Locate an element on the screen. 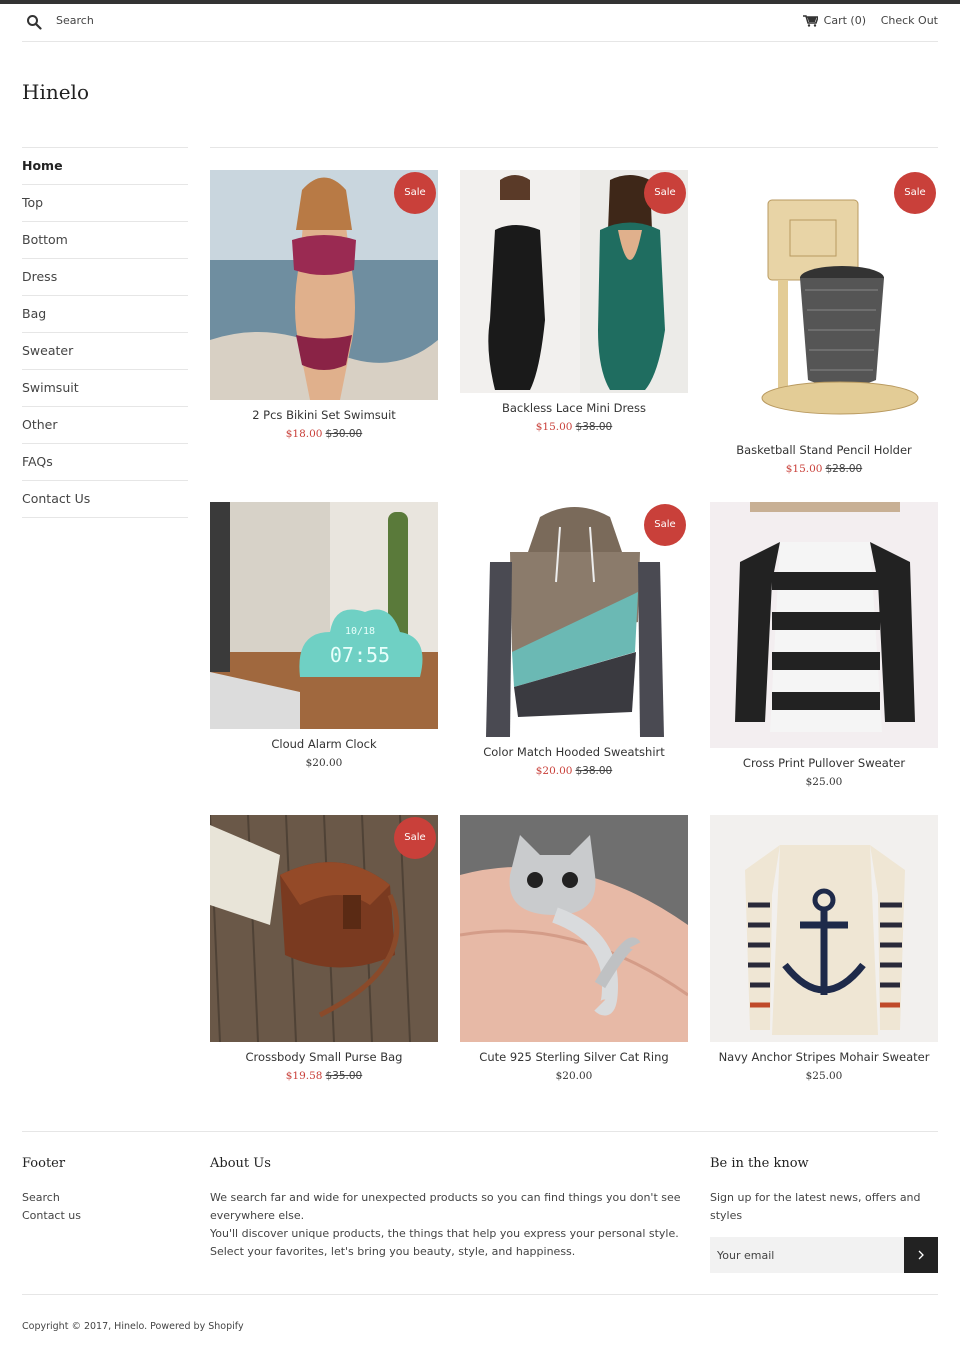  store-logo: Hinelo is located at coordinates (55, 92).